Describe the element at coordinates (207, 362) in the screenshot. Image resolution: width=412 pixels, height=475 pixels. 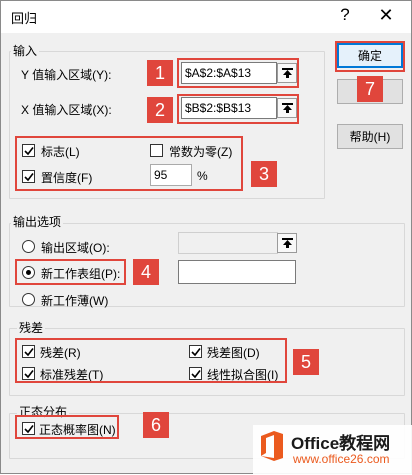
I see `residuals-group` at that location.